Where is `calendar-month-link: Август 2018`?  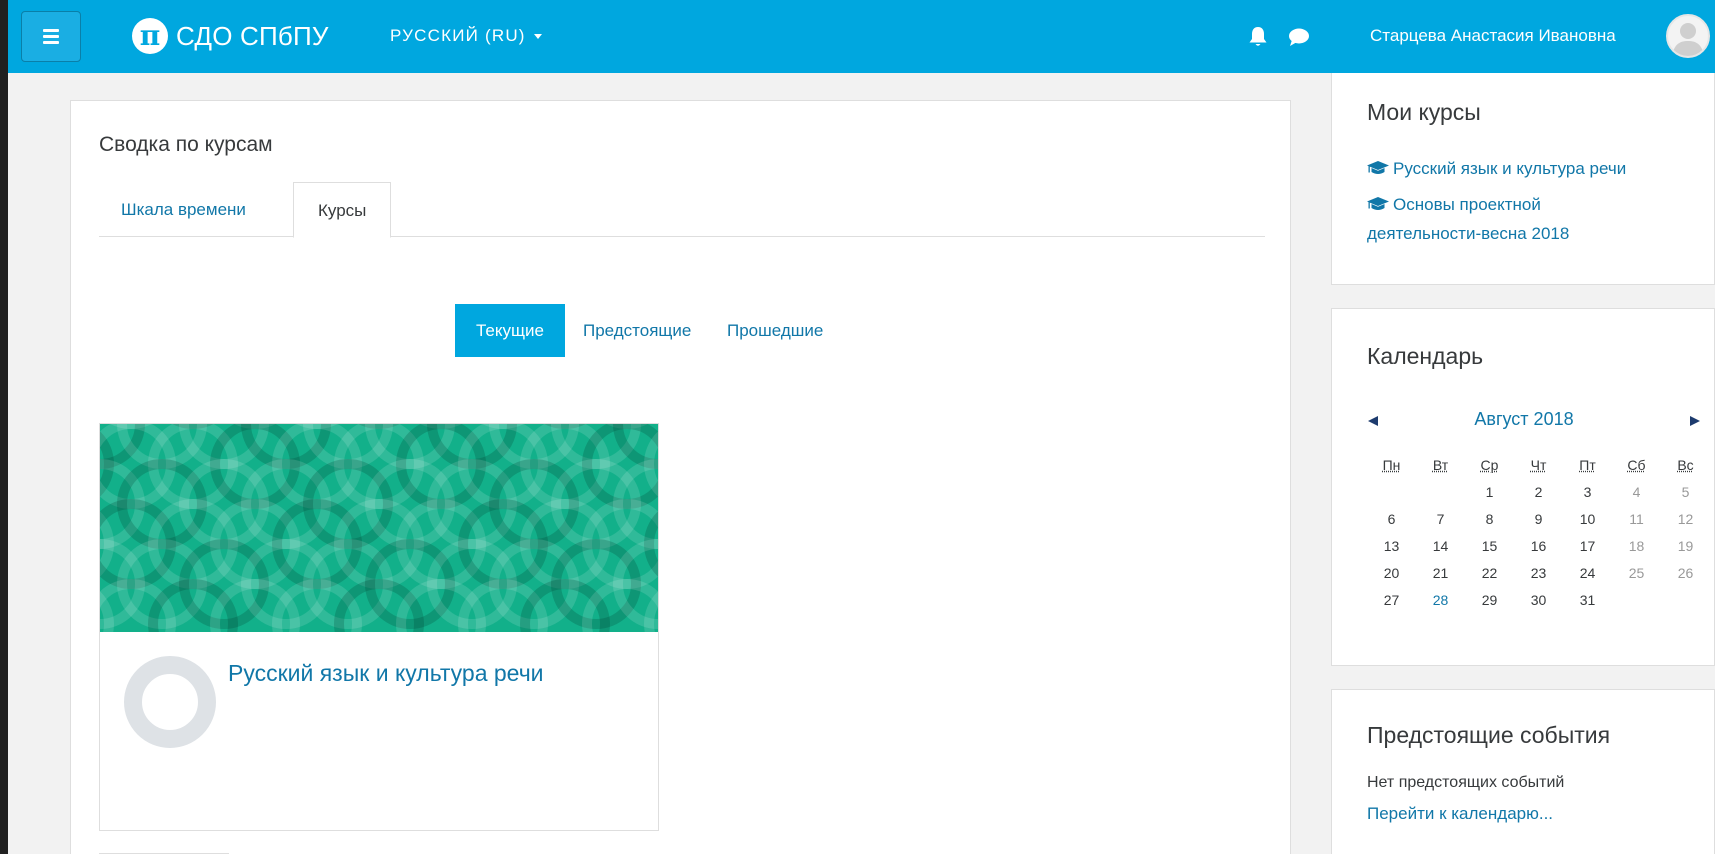 calendar-month-link: Август 2018 is located at coordinates (1523, 419).